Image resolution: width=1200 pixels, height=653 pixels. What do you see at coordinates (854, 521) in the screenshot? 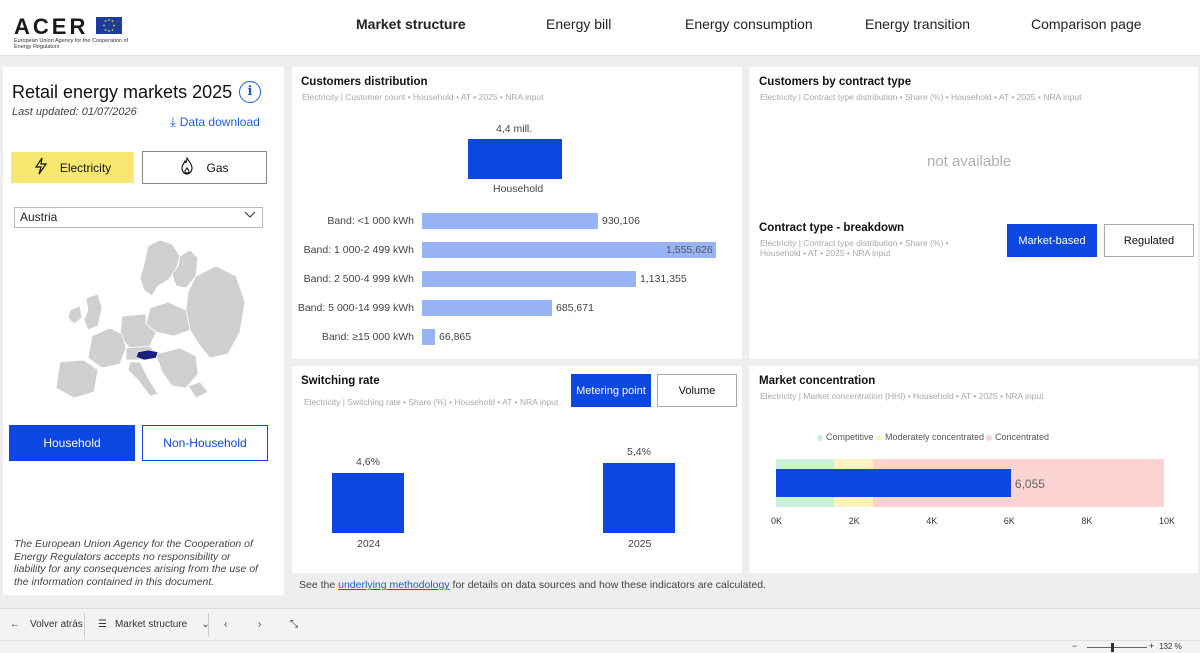
I see `hhi-tick: 2K` at bounding box center [854, 521].